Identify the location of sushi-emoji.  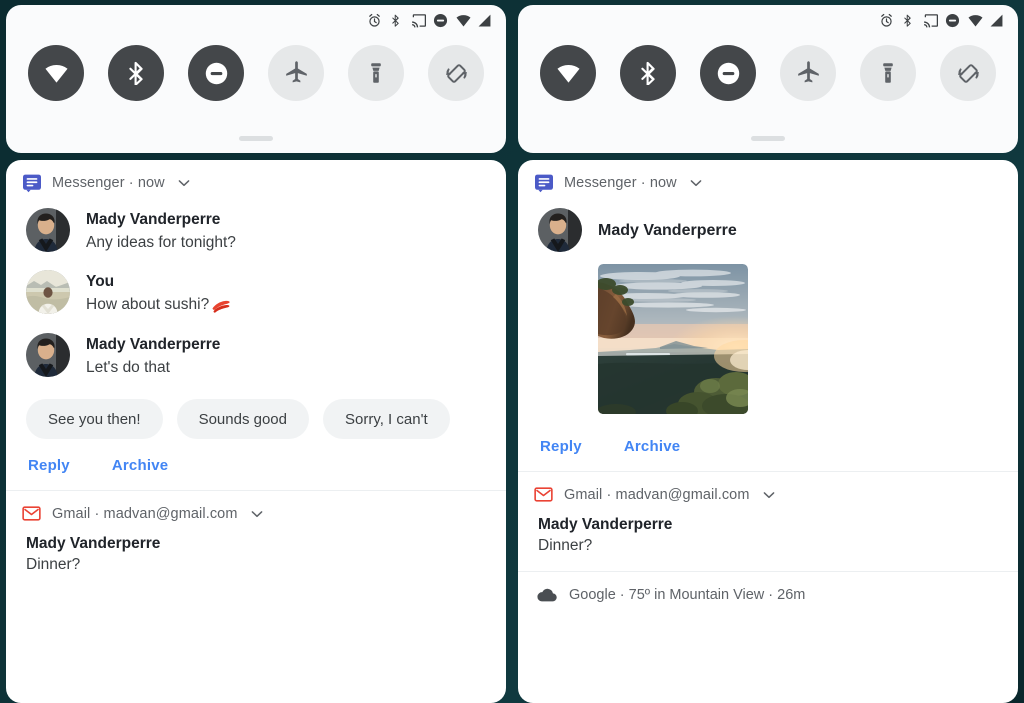
(221, 306).